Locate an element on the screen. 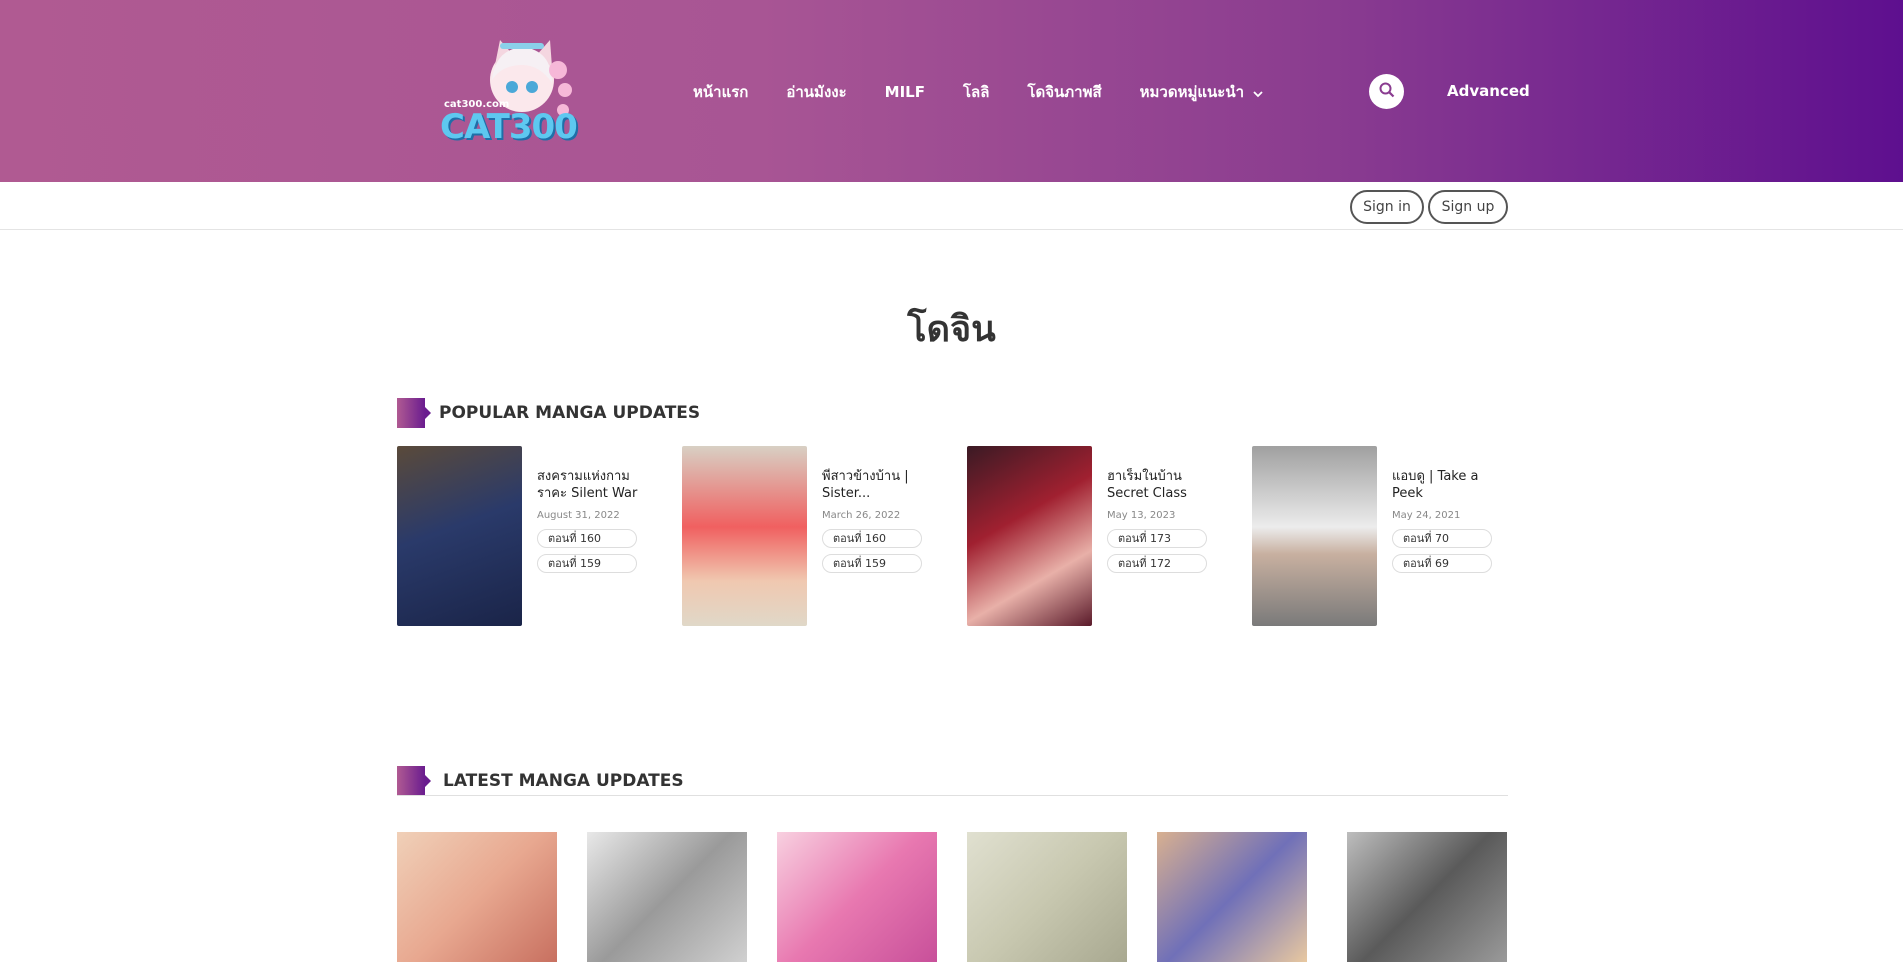 Image resolution: width=1903 pixels, height=962 pixels. chapter-link: ตอนที่ 69 is located at coordinates (1442, 563).